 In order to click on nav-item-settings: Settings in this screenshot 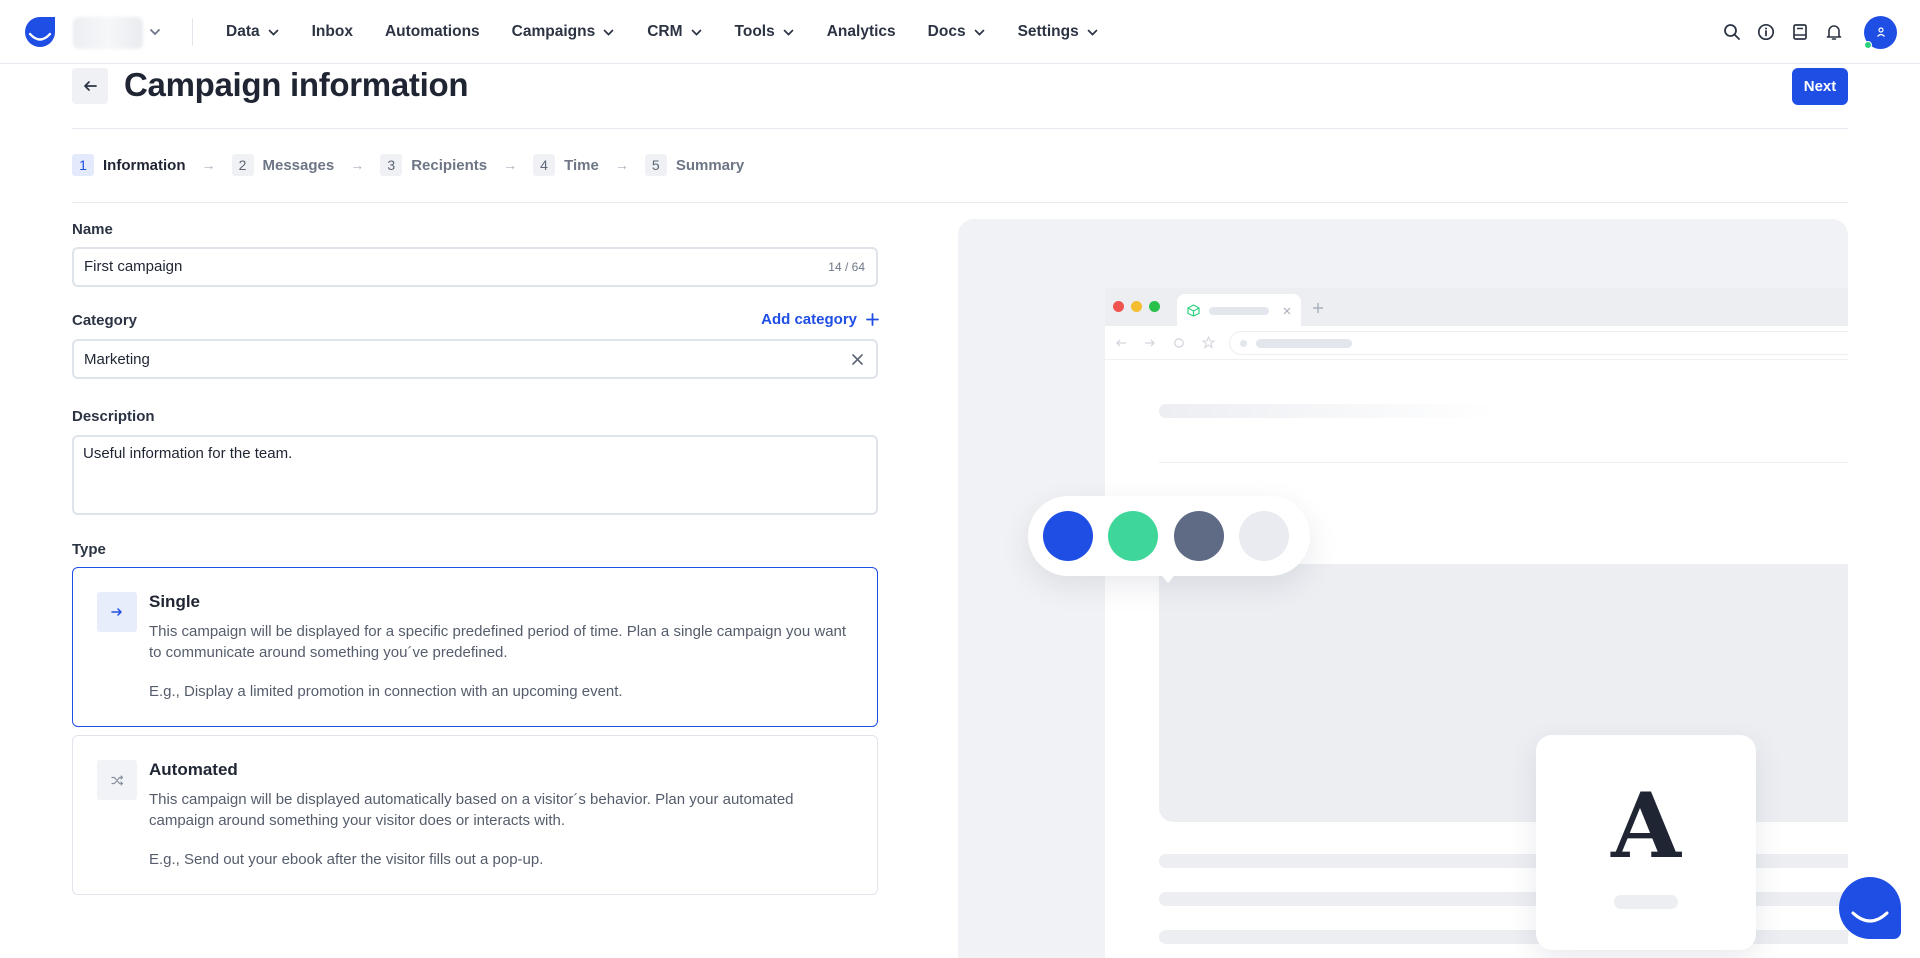, I will do `click(1058, 32)`.